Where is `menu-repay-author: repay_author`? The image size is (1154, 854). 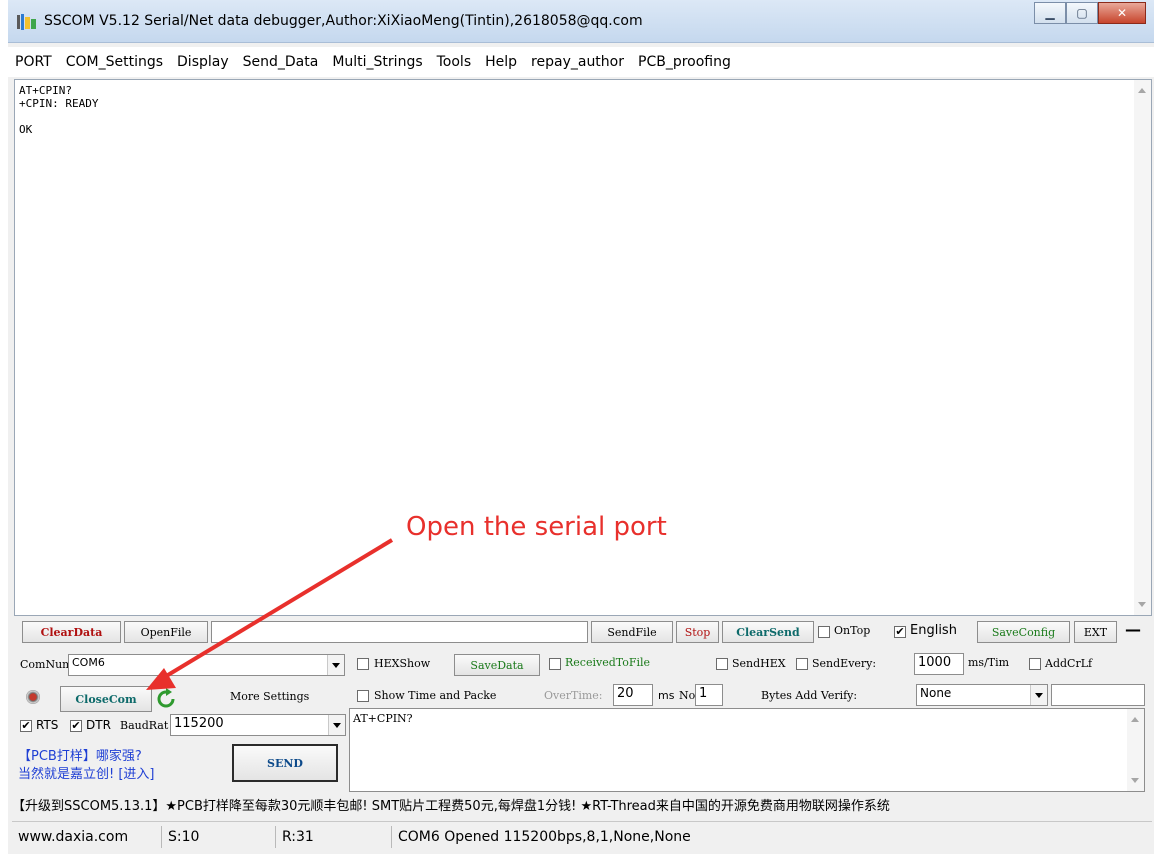
menu-repay-author: repay_author is located at coordinates (577, 62).